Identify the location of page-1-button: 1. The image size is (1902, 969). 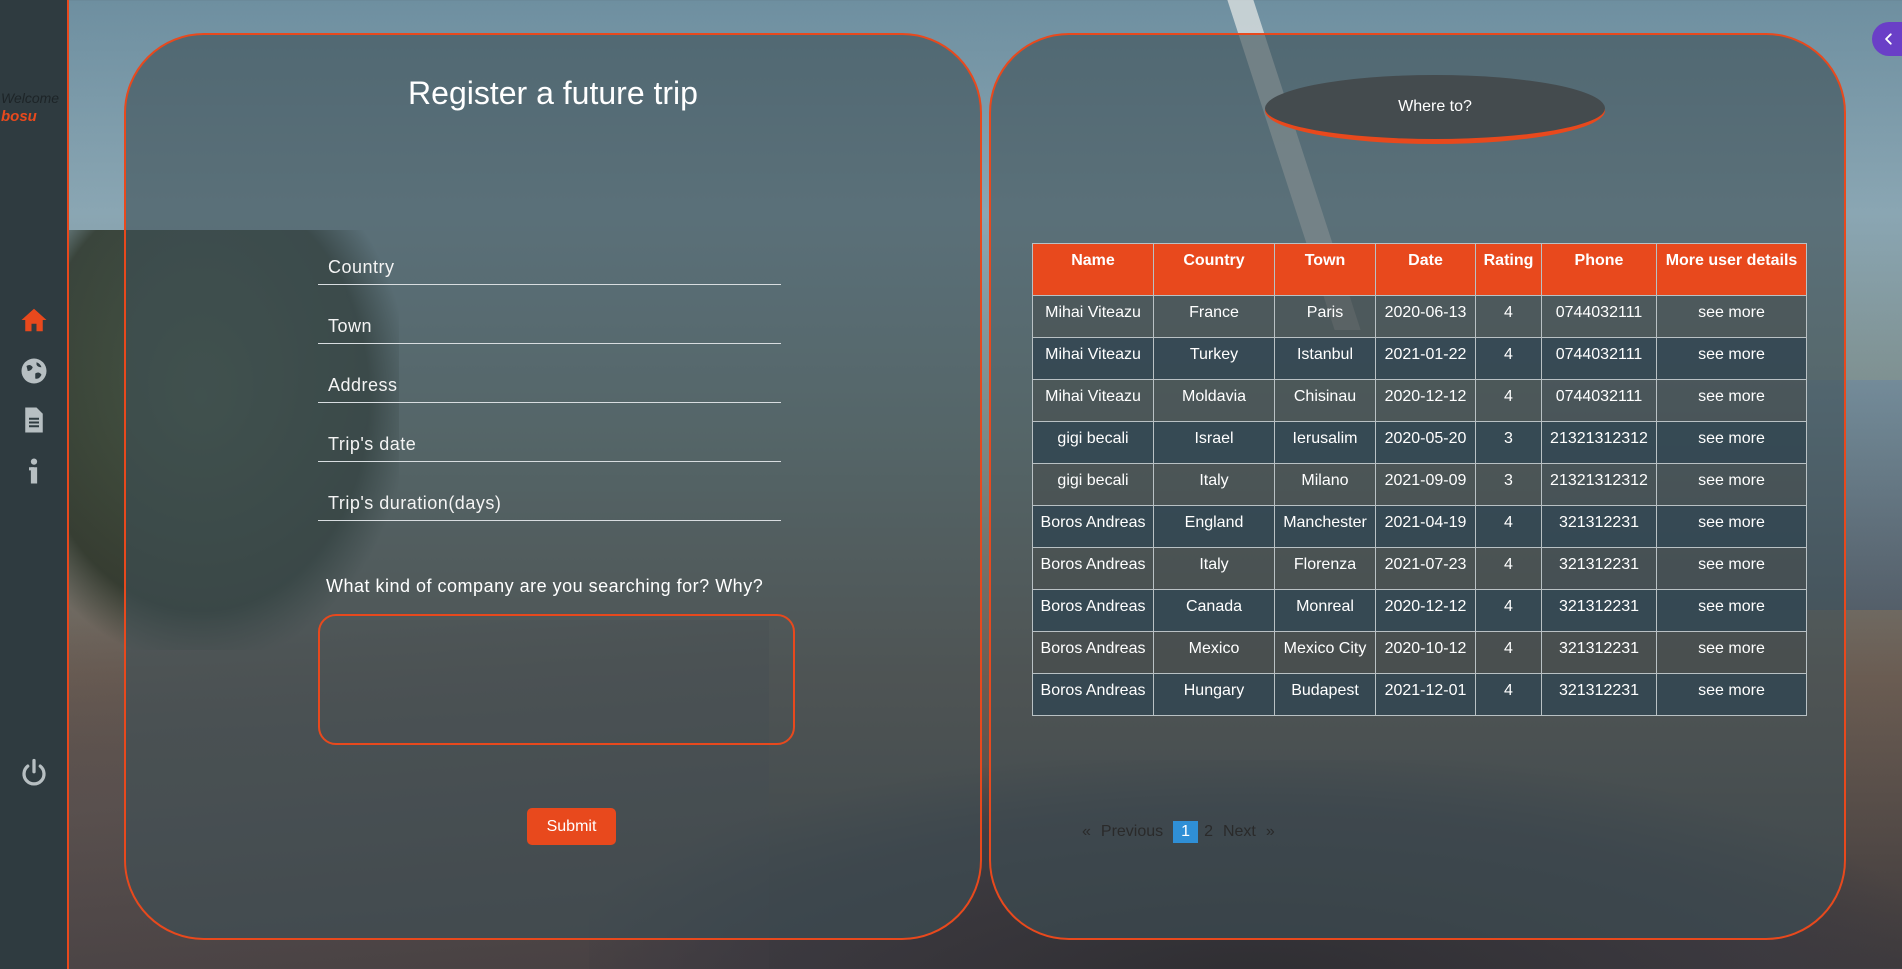
(1186, 832).